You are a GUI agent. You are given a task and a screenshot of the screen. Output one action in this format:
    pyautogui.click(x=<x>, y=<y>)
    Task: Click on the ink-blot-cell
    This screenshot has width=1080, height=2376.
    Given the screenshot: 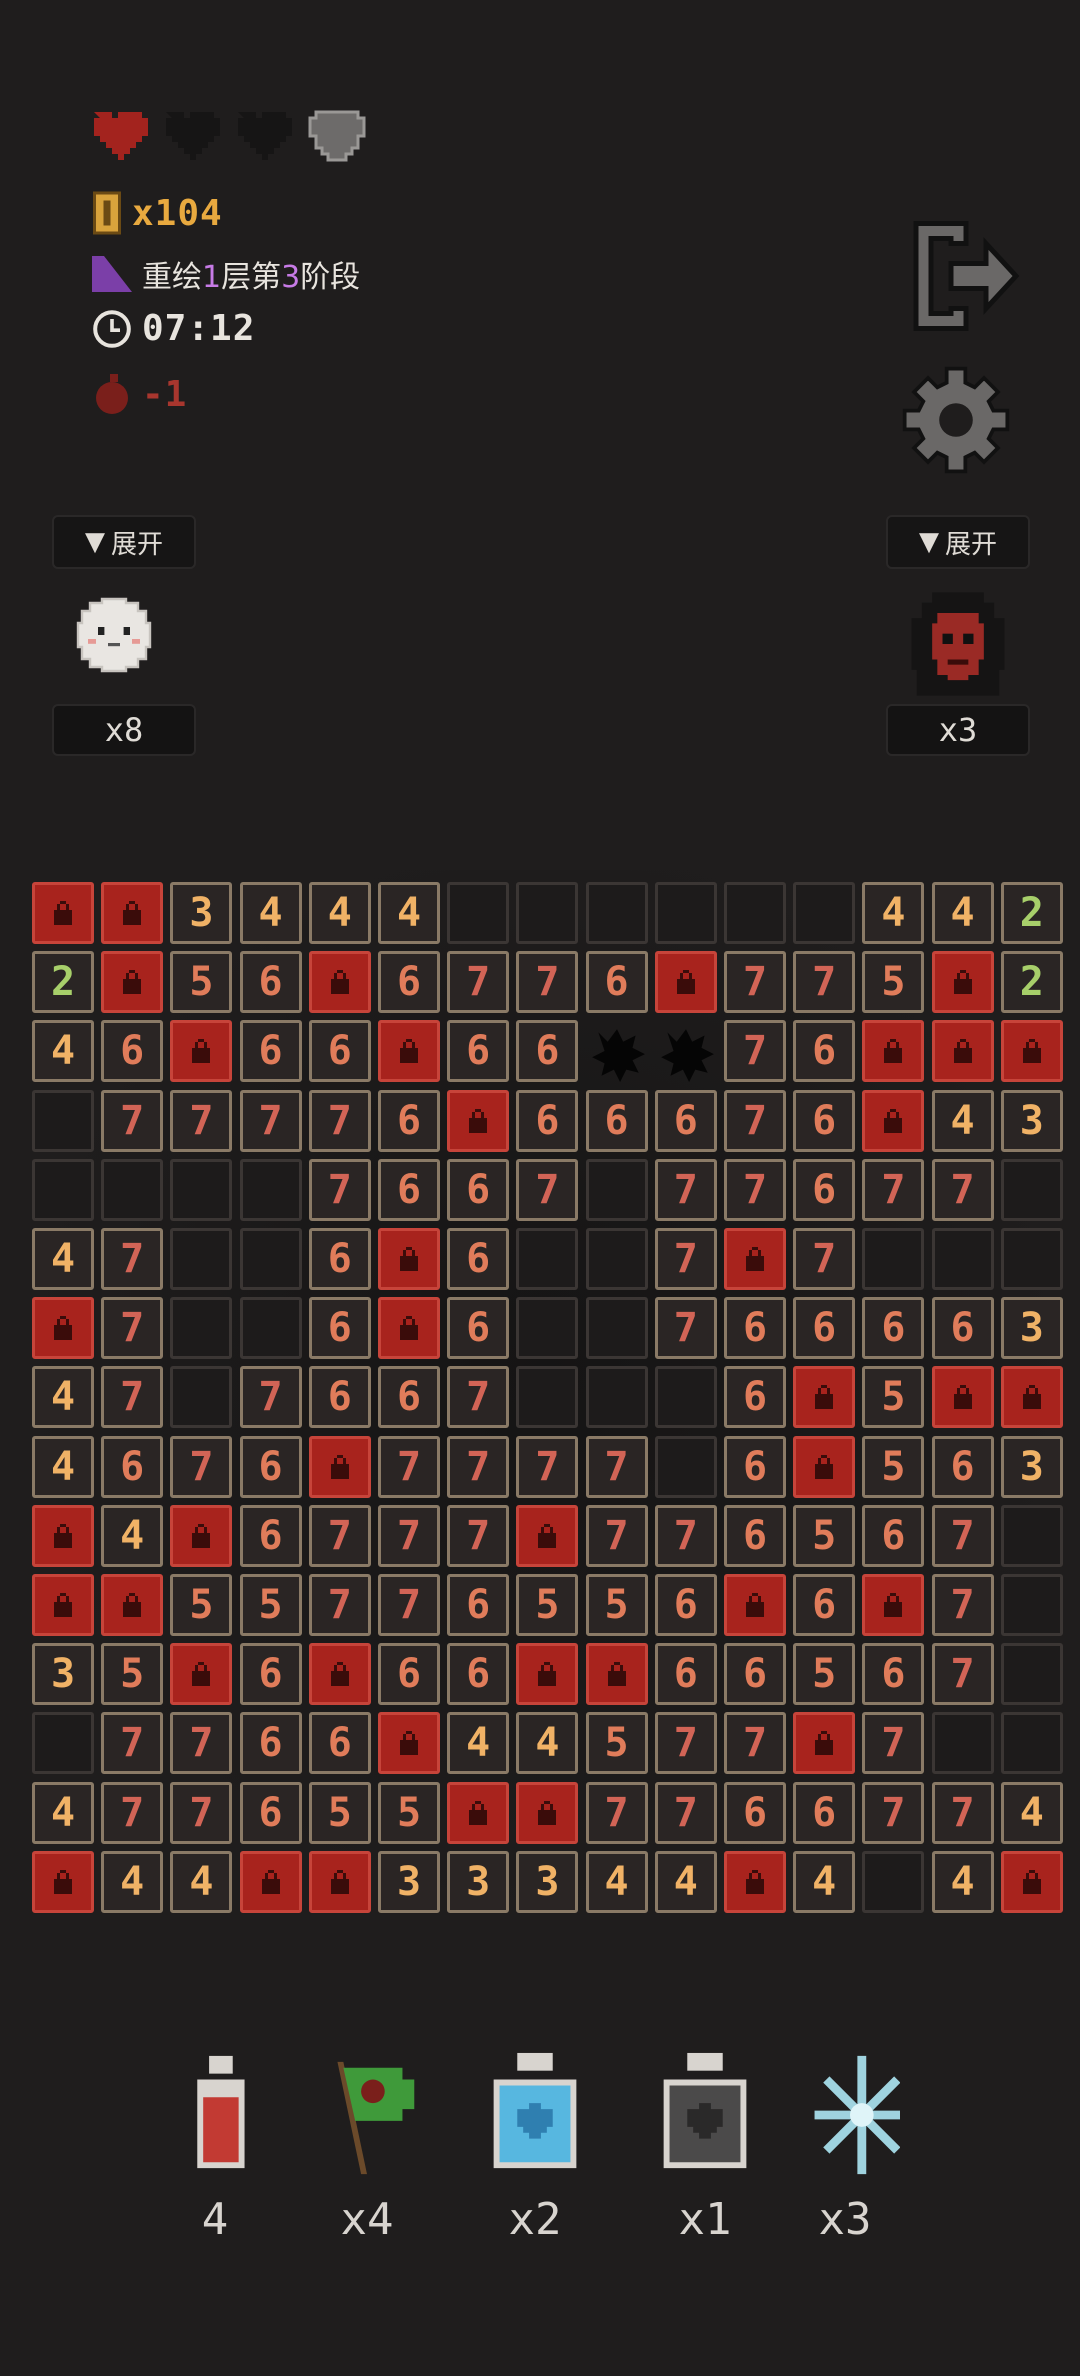 What is the action you would take?
    pyautogui.click(x=617, y=1051)
    